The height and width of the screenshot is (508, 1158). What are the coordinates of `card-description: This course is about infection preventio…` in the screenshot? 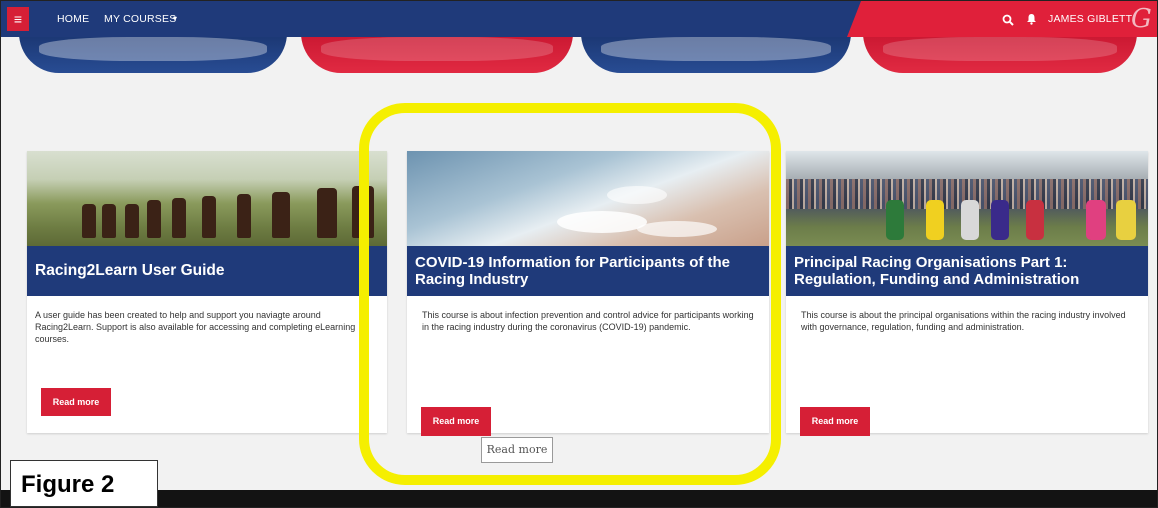 It's located at (588, 321).